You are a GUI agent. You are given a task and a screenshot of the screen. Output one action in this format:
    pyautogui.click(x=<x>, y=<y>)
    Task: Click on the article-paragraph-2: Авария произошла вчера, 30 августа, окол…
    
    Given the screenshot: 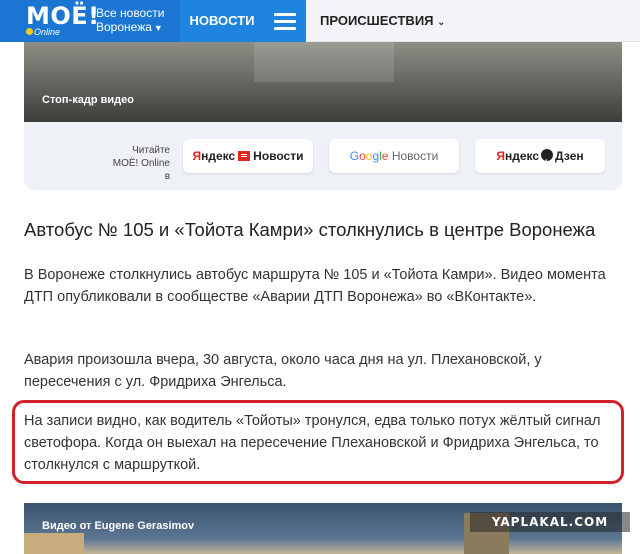 What is the action you would take?
    pyautogui.click(x=283, y=371)
    